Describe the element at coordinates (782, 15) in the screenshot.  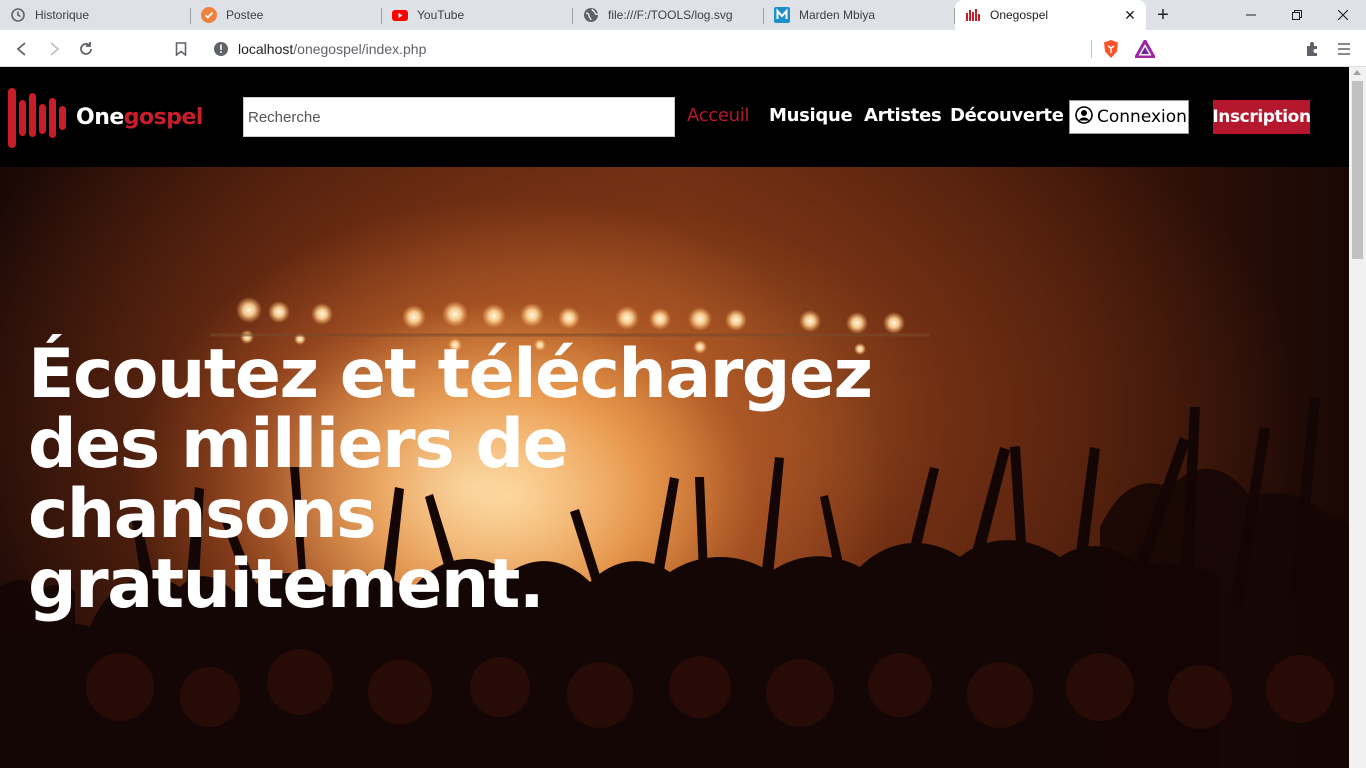
I see `m-icon` at that location.